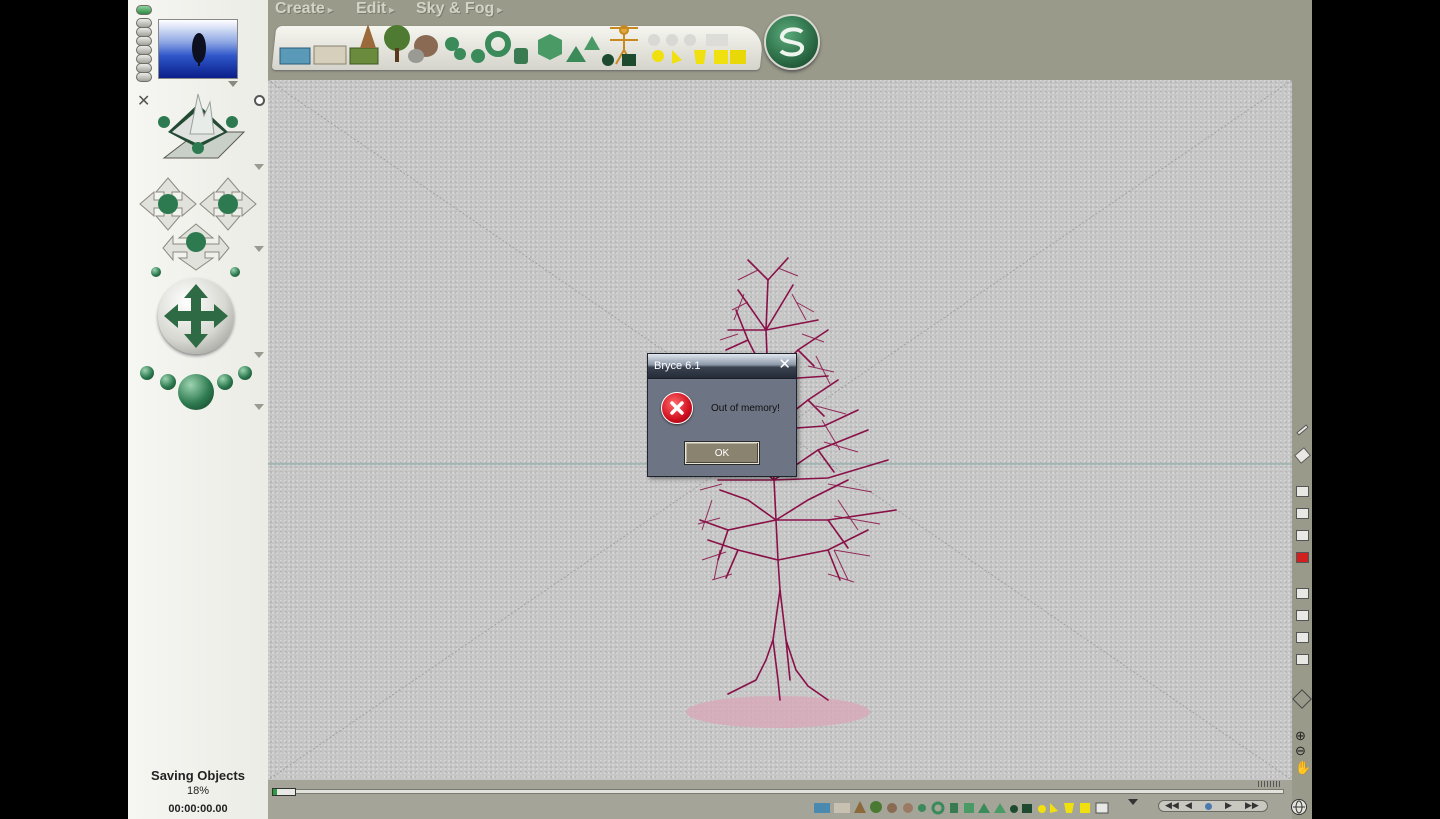 The image size is (1440, 819). I want to click on options-icon, so click(1302, 659).